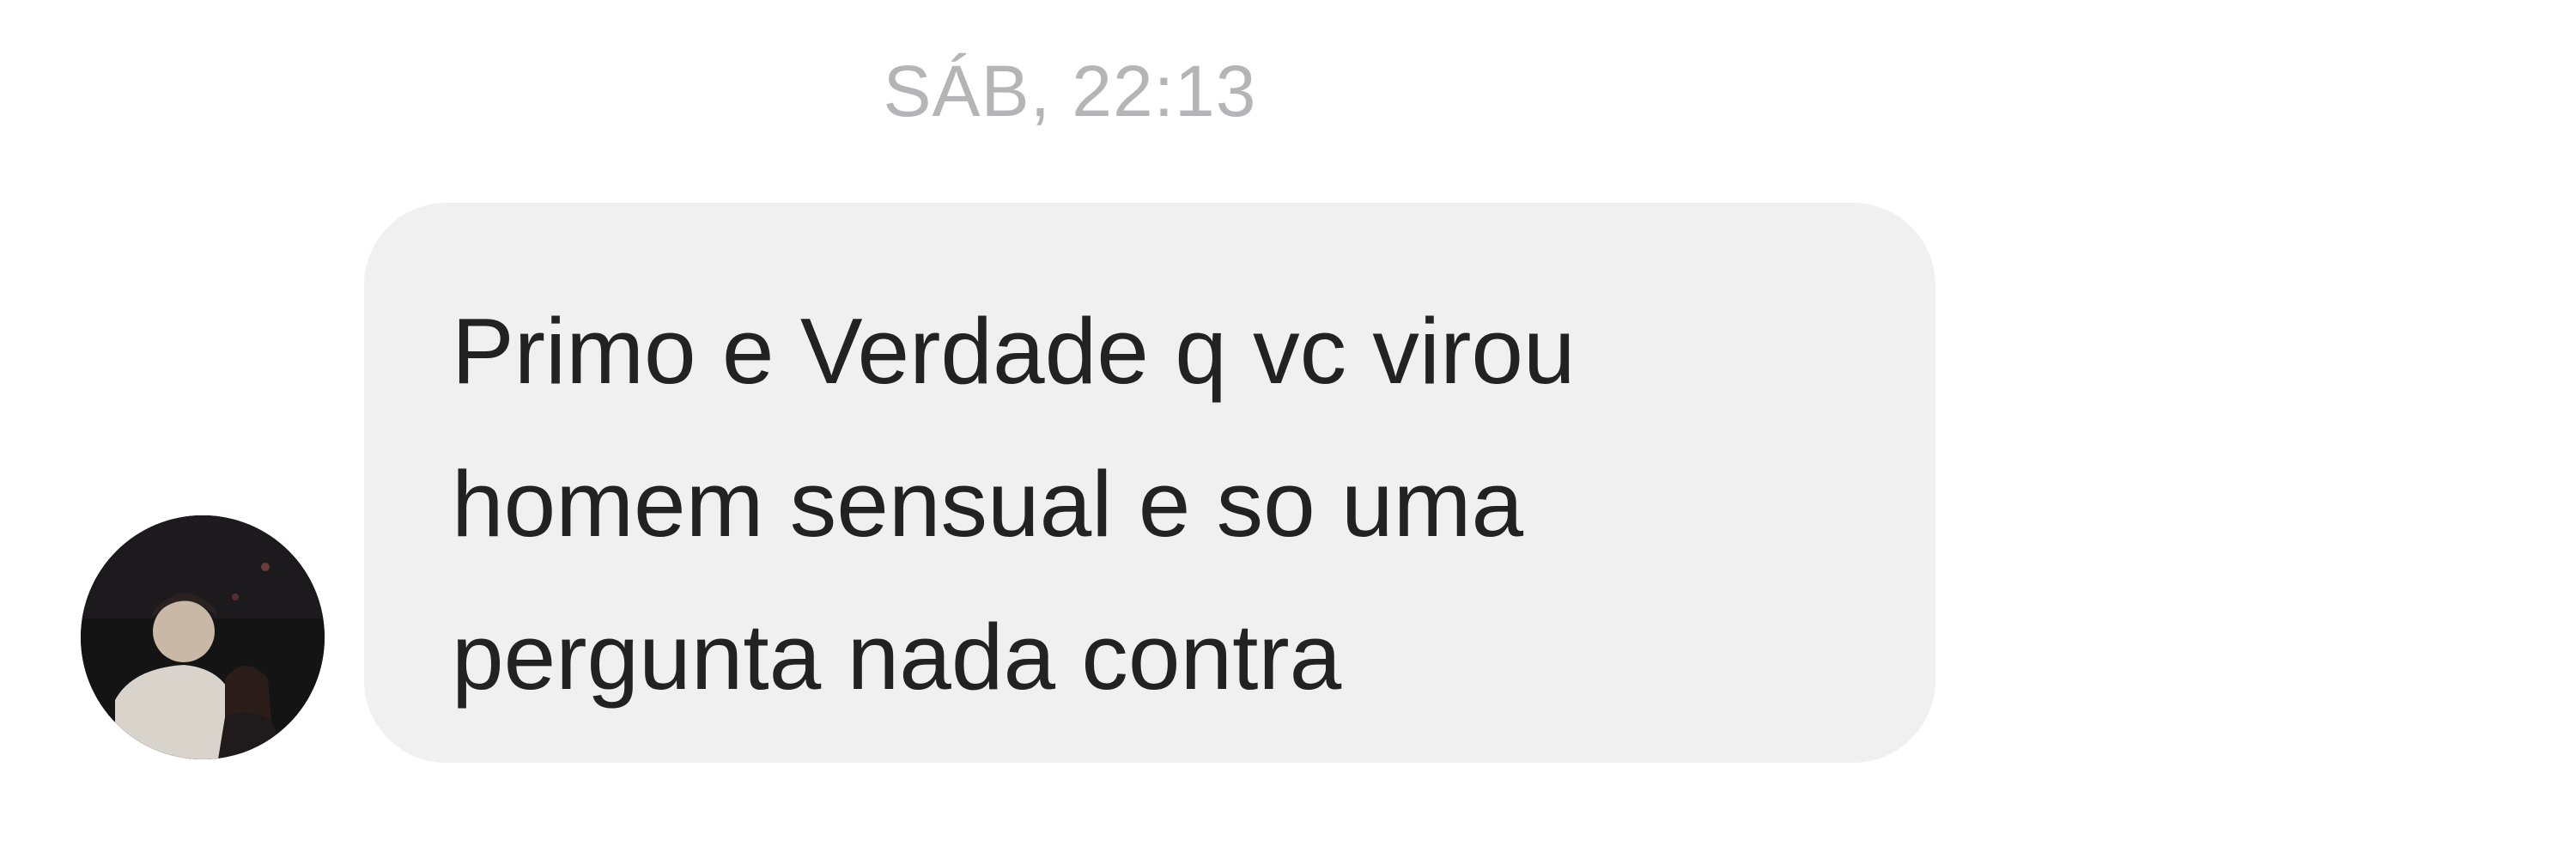 Image resolution: width=2576 pixels, height=859 pixels. I want to click on avatar-photo-icon, so click(203, 637).